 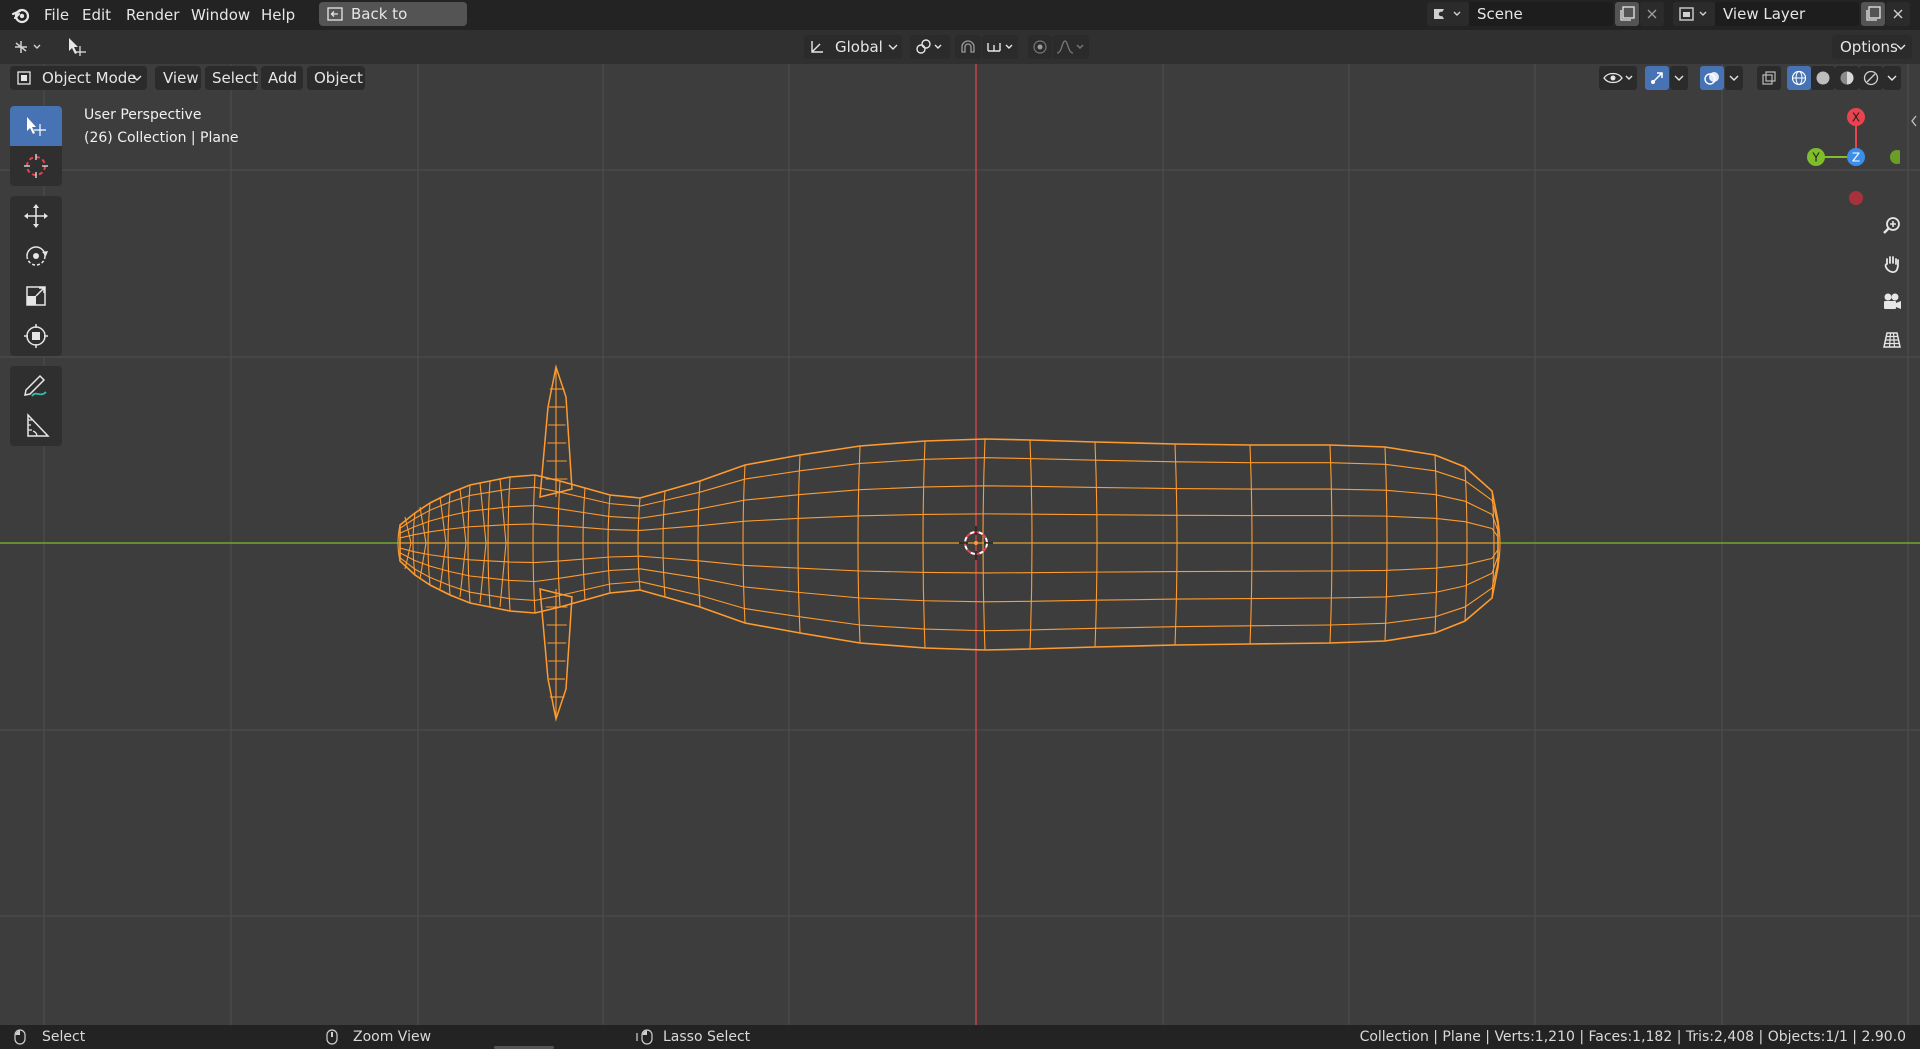 What do you see at coordinates (336, 78) in the screenshot?
I see `menu-object: Object` at bounding box center [336, 78].